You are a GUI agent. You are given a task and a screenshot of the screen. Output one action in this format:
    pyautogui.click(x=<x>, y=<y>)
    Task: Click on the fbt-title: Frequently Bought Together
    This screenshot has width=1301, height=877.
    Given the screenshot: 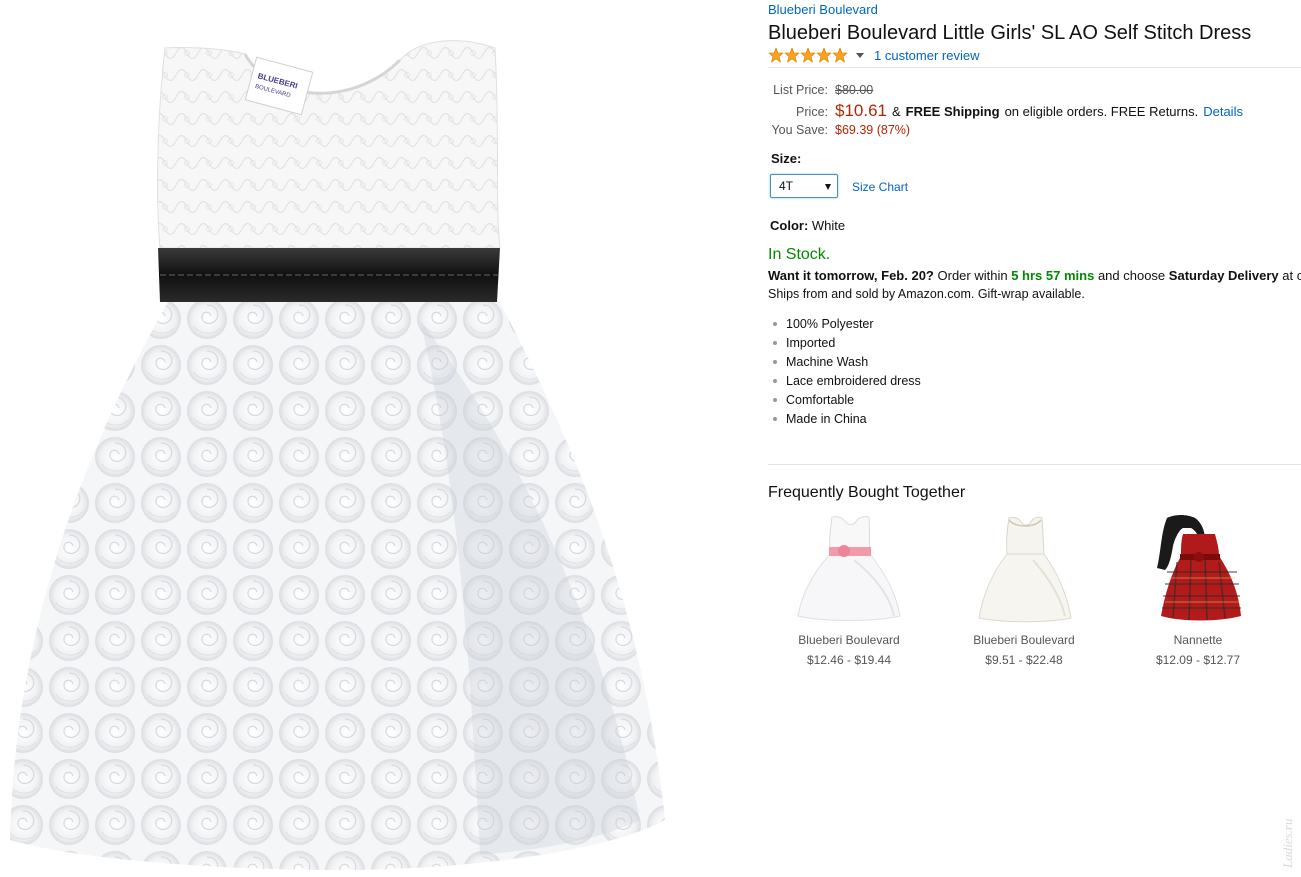 What is the action you would take?
    pyautogui.click(x=867, y=492)
    